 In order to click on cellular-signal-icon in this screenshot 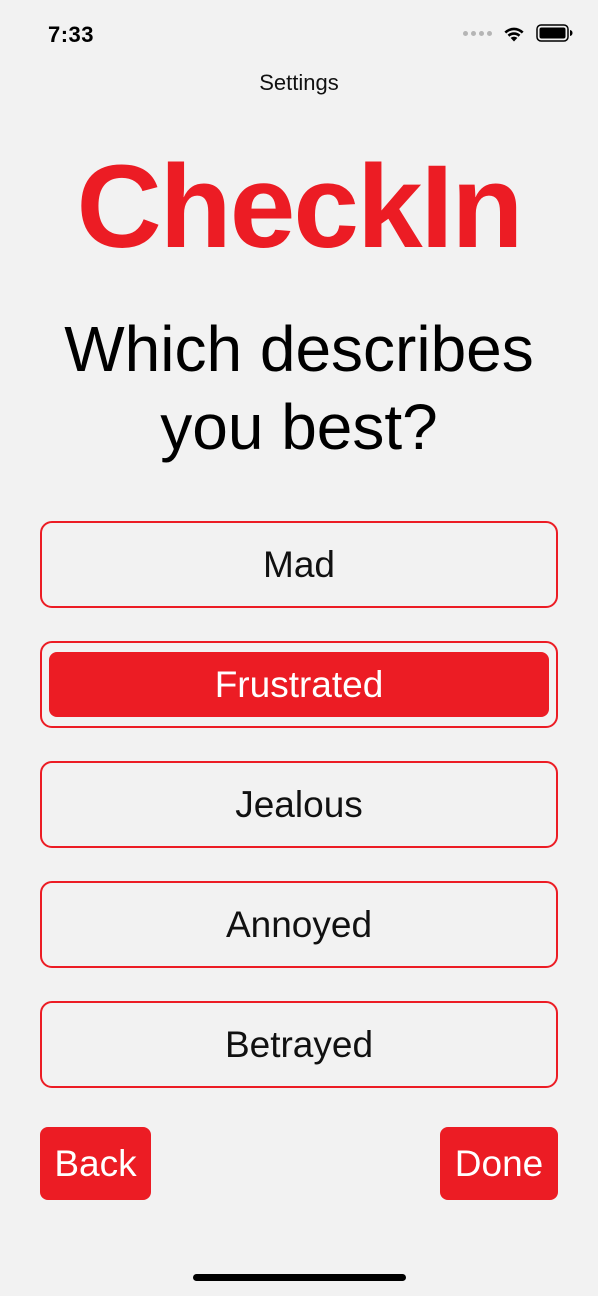, I will do `click(477, 33)`.